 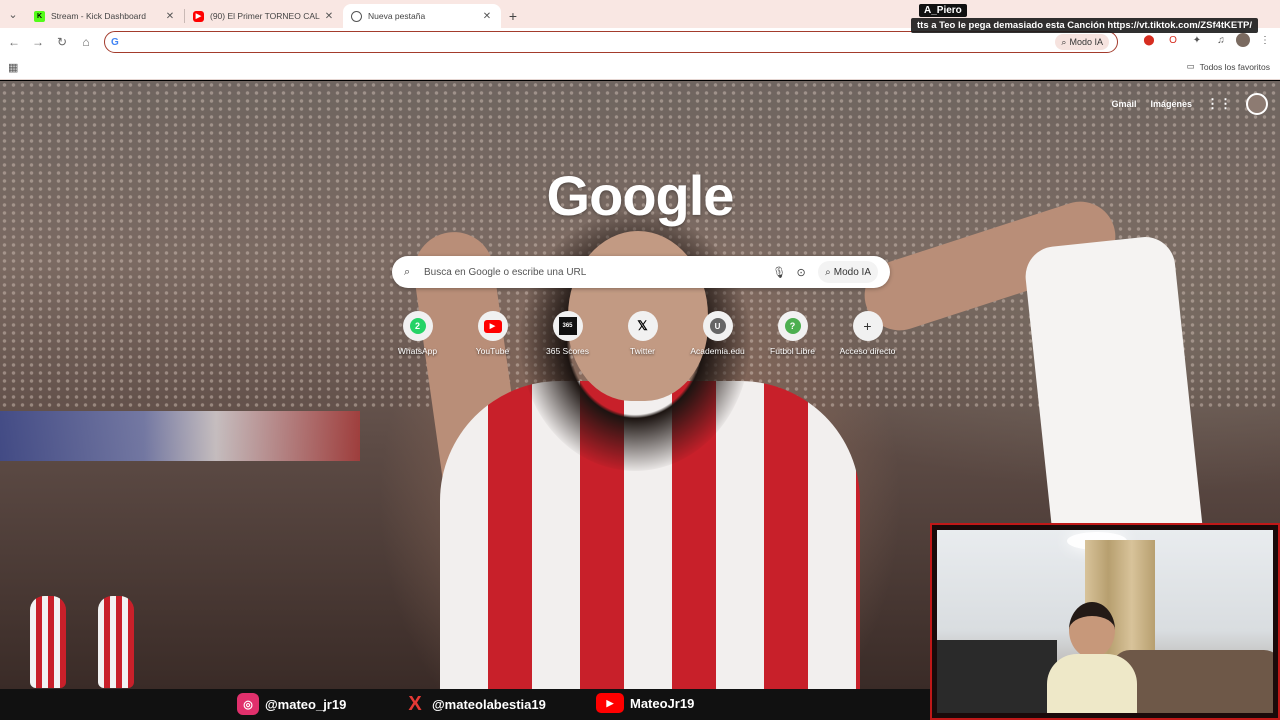 I want to click on shortcut-label: Twitter, so click(x=642, y=351).